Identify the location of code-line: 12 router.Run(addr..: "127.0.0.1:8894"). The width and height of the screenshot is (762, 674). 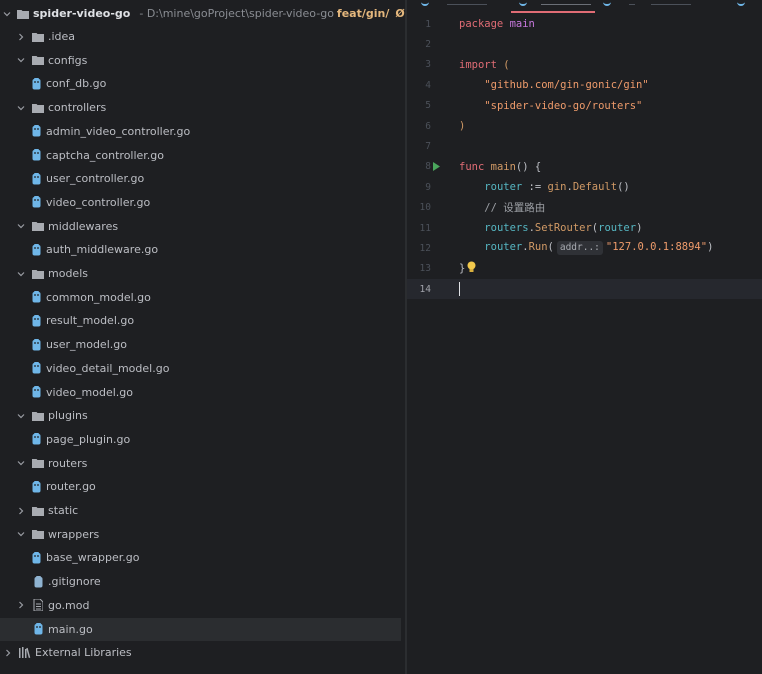
(584, 248).